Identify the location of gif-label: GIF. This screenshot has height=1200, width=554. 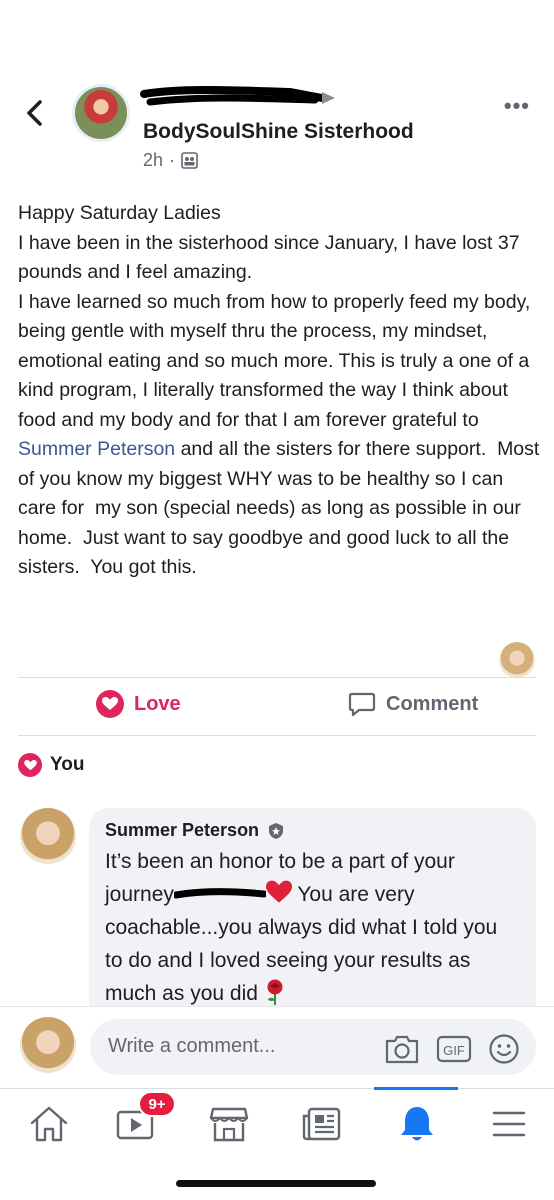
(454, 1050).